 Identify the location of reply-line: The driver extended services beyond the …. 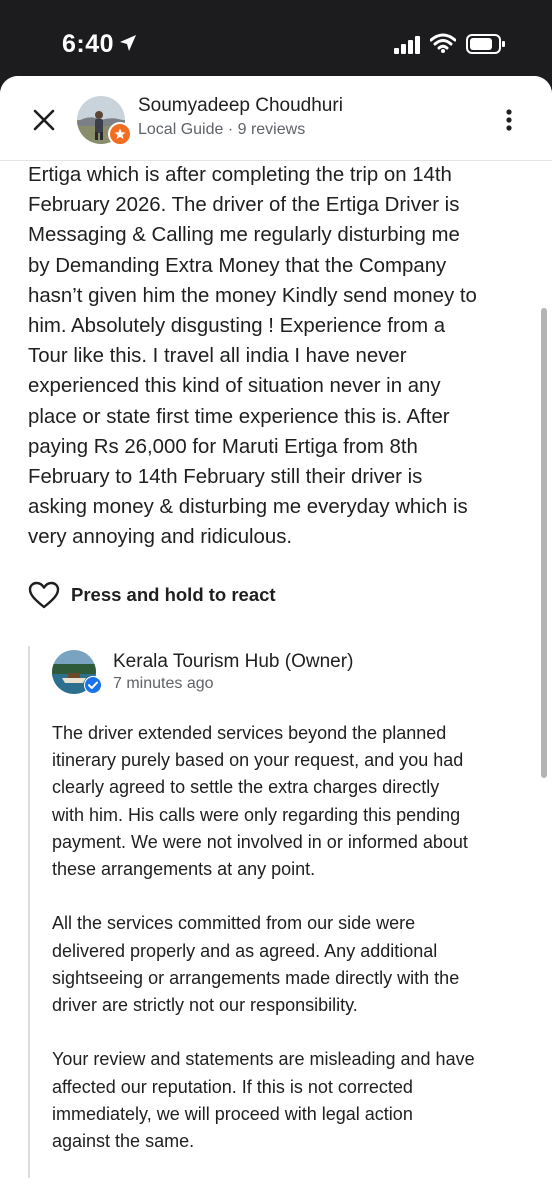
(249, 733).